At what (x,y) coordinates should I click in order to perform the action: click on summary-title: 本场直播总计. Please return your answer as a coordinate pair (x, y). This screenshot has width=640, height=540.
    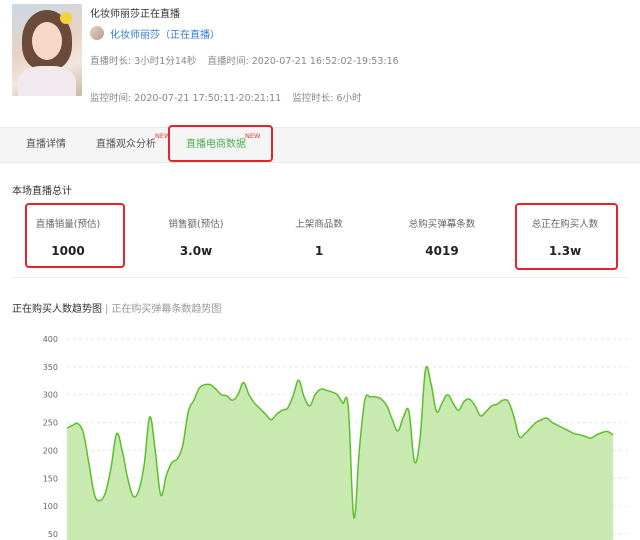
    Looking at the image, I should click on (42, 191).